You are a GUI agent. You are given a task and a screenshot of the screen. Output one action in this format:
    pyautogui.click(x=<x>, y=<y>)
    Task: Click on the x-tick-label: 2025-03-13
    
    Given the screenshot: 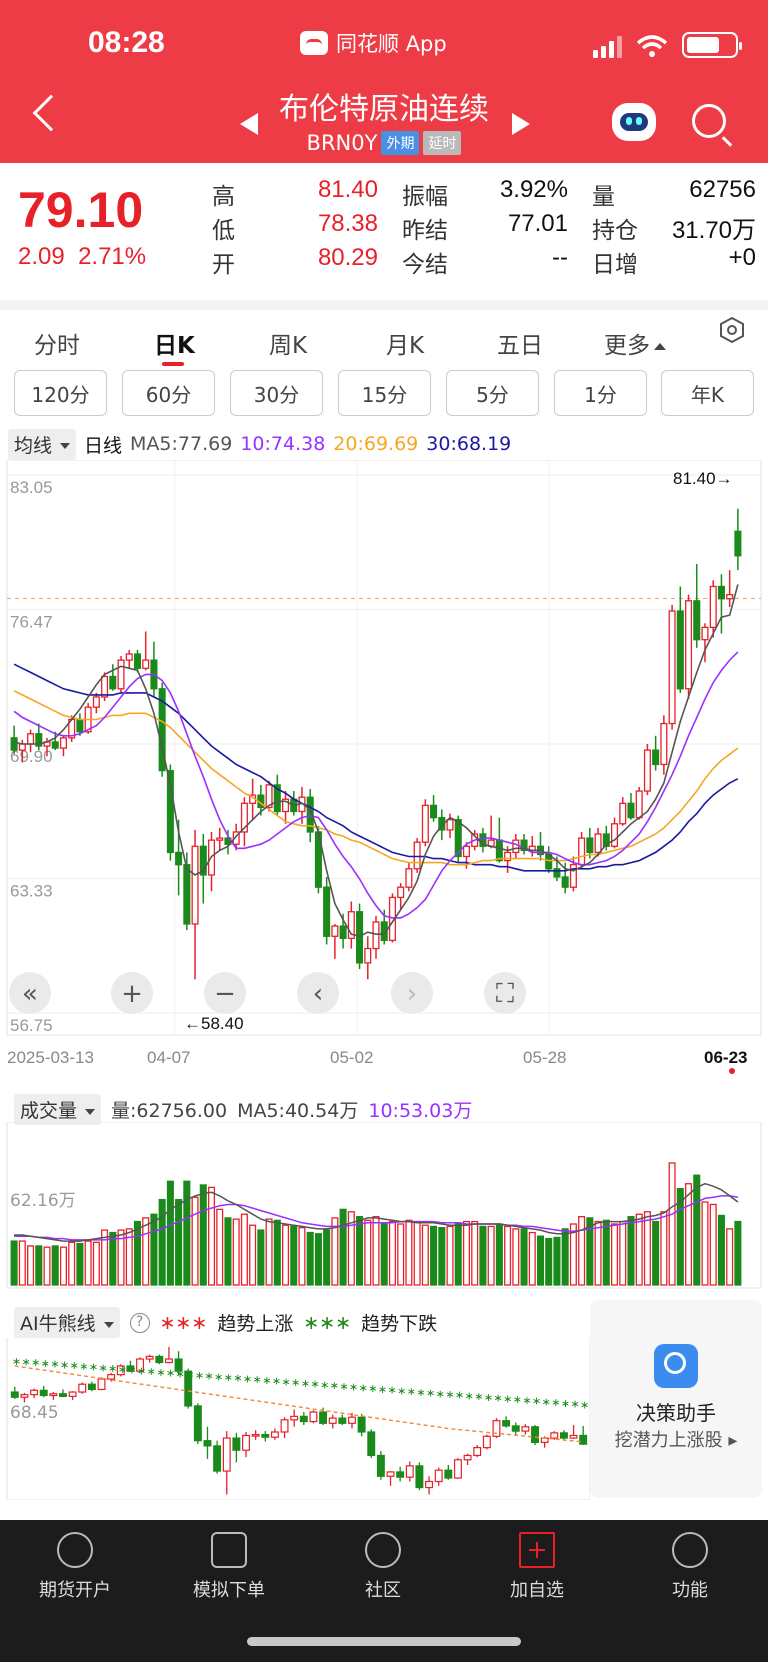 What is the action you would take?
    pyautogui.click(x=50, y=1057)
    